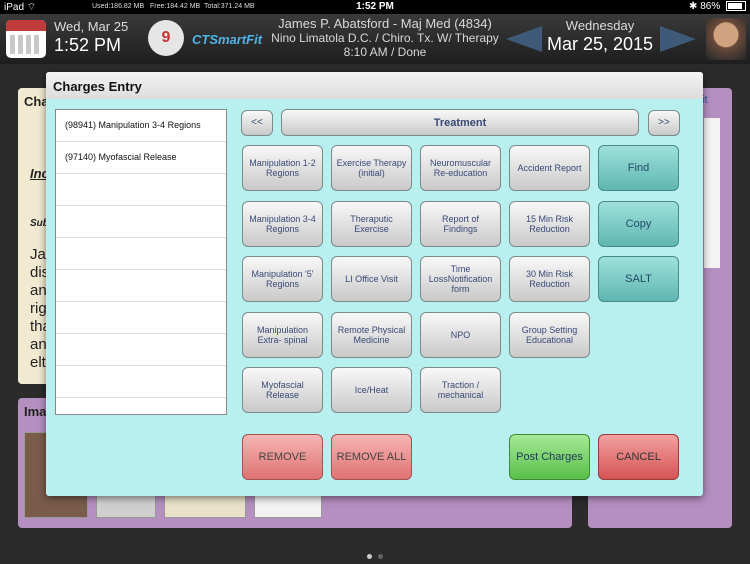  Describe the element at coordinates (88, 45) in the screenshot. I see `header-time: 1:52 PM` at that location.